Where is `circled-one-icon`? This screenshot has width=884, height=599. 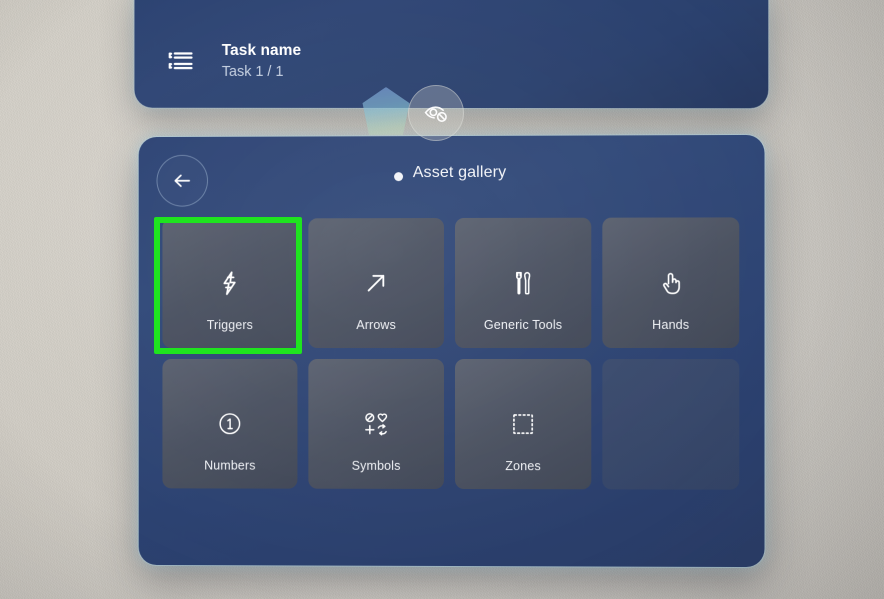 circled-one-icon is located at coordinates (229, 424).